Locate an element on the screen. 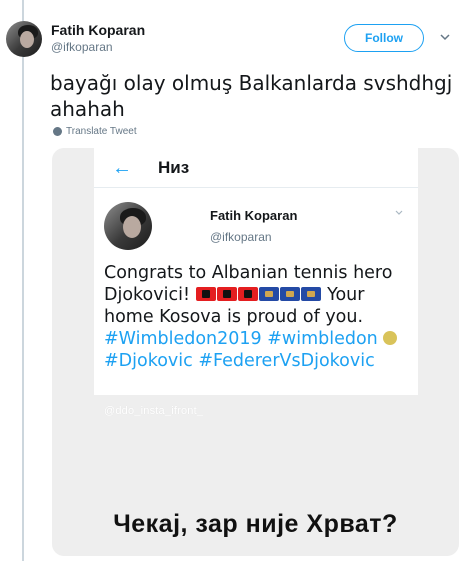 The width and height of the screenshot is (468, 561). follow-button: Follow is located at coordinates (384, 38).